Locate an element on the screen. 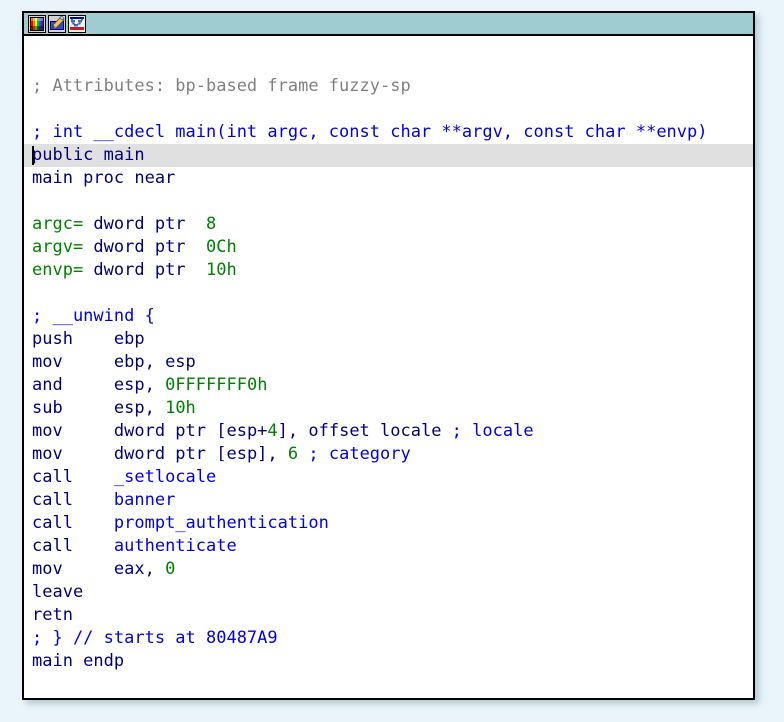 The width and height of the screenshot is (784, 722). code-line: sub esp, 10h is located at coordinates (388, 408).